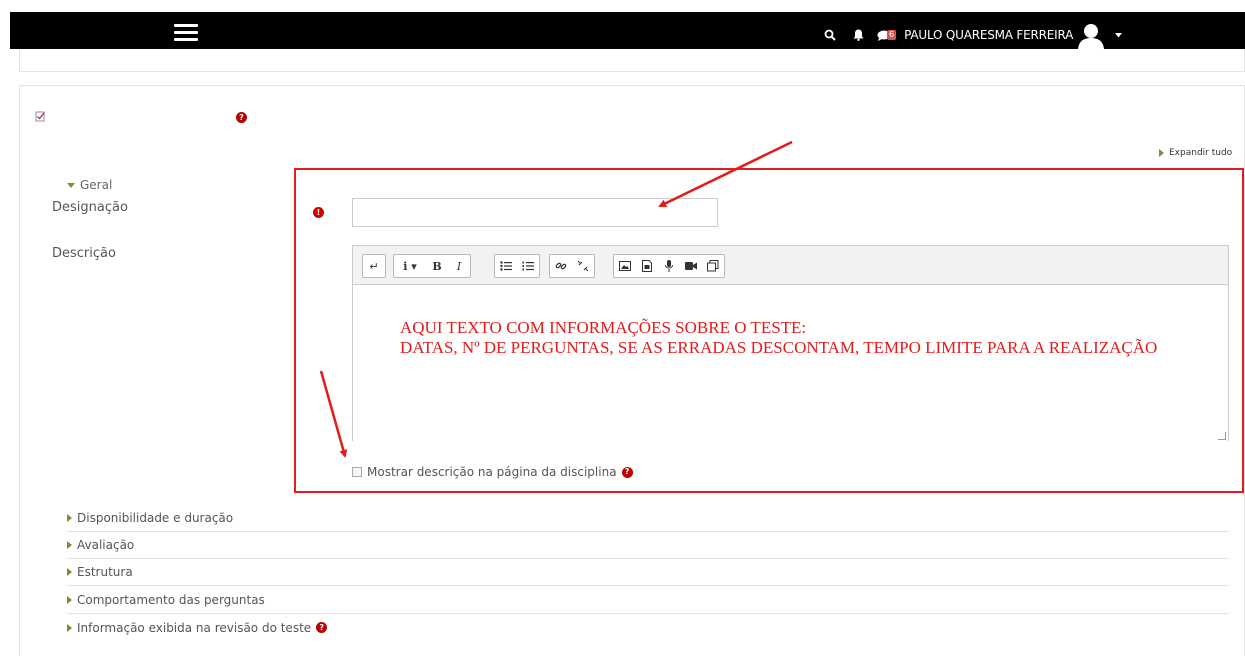 This screenshot has height=656, width=1245. What do you see at coordinates (333, 414) in the screenshot?
I see `annotation-arrow-to-checkbox` at bounding box center [333, 414].